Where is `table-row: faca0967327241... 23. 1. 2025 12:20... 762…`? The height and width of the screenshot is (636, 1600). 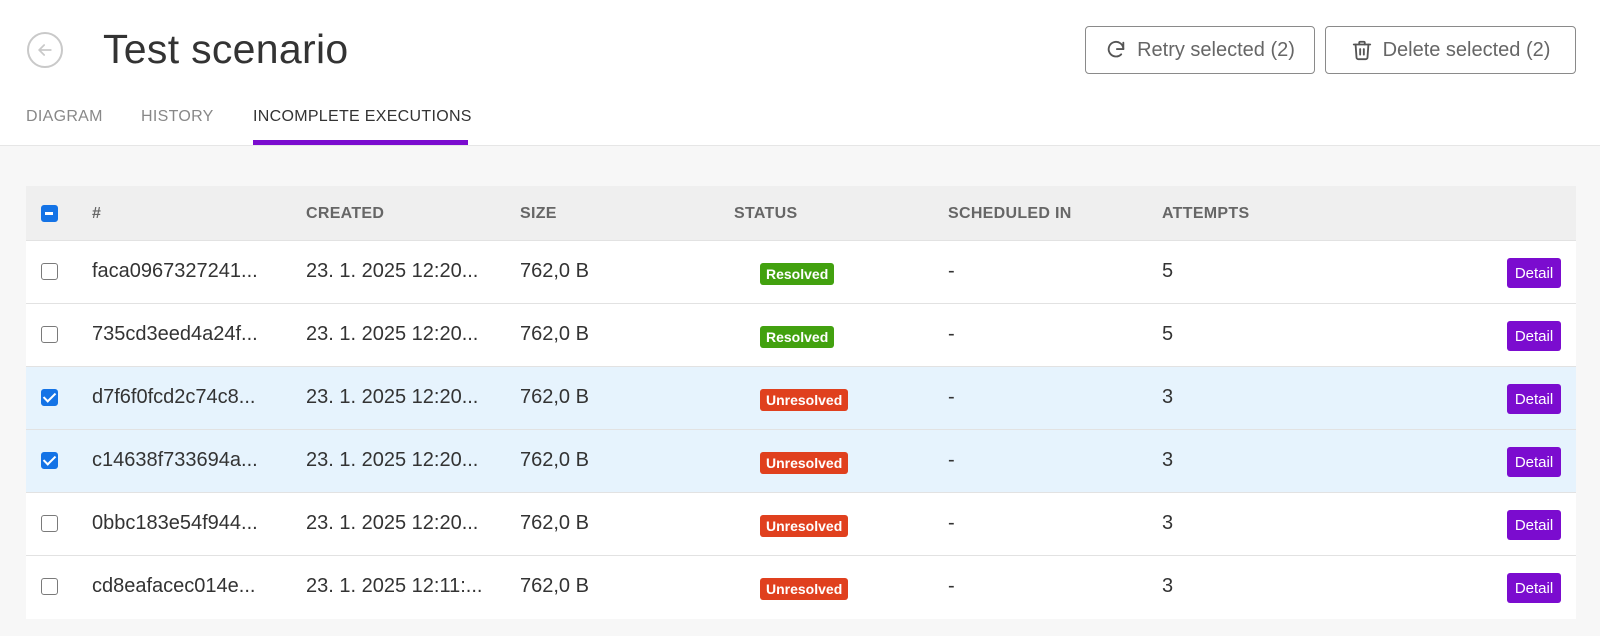 table-row: faca0967327241... 23. 1. 2025 12:20... 762… is located at coordinates (801, 272).